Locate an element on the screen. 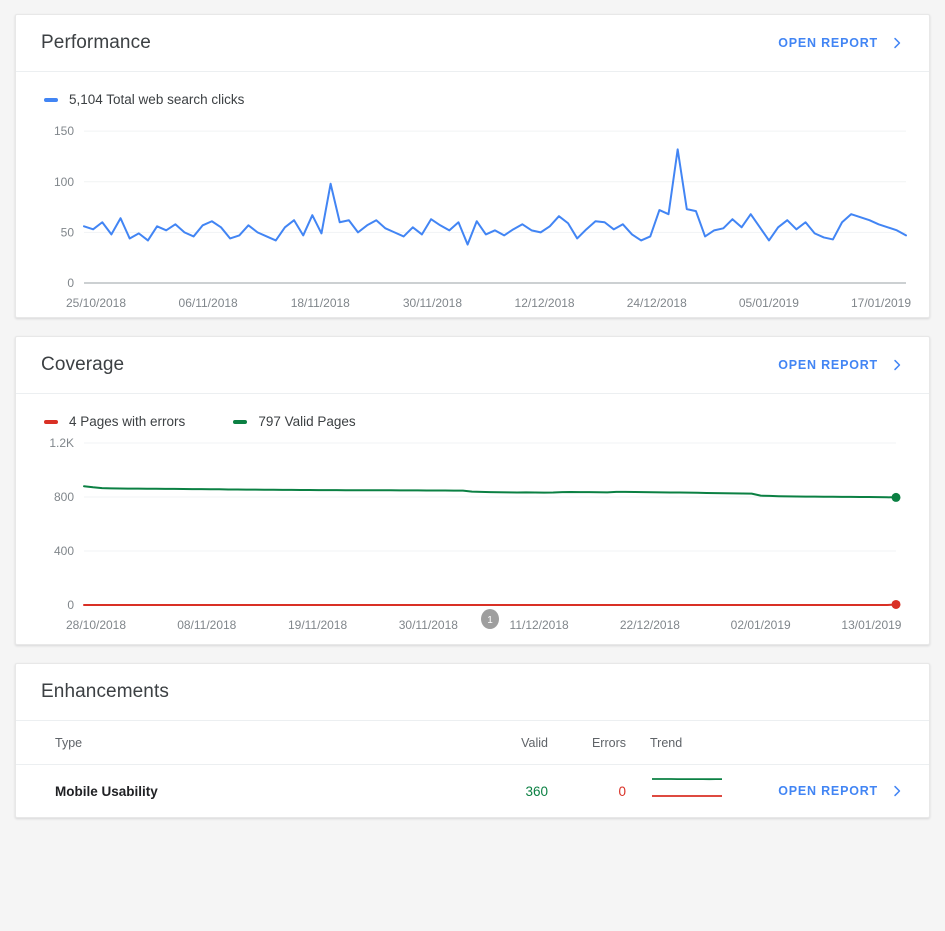 This screenshot has width=945, height=931. svg-text: 08/11/2018 is located at coordinates (206, 625).